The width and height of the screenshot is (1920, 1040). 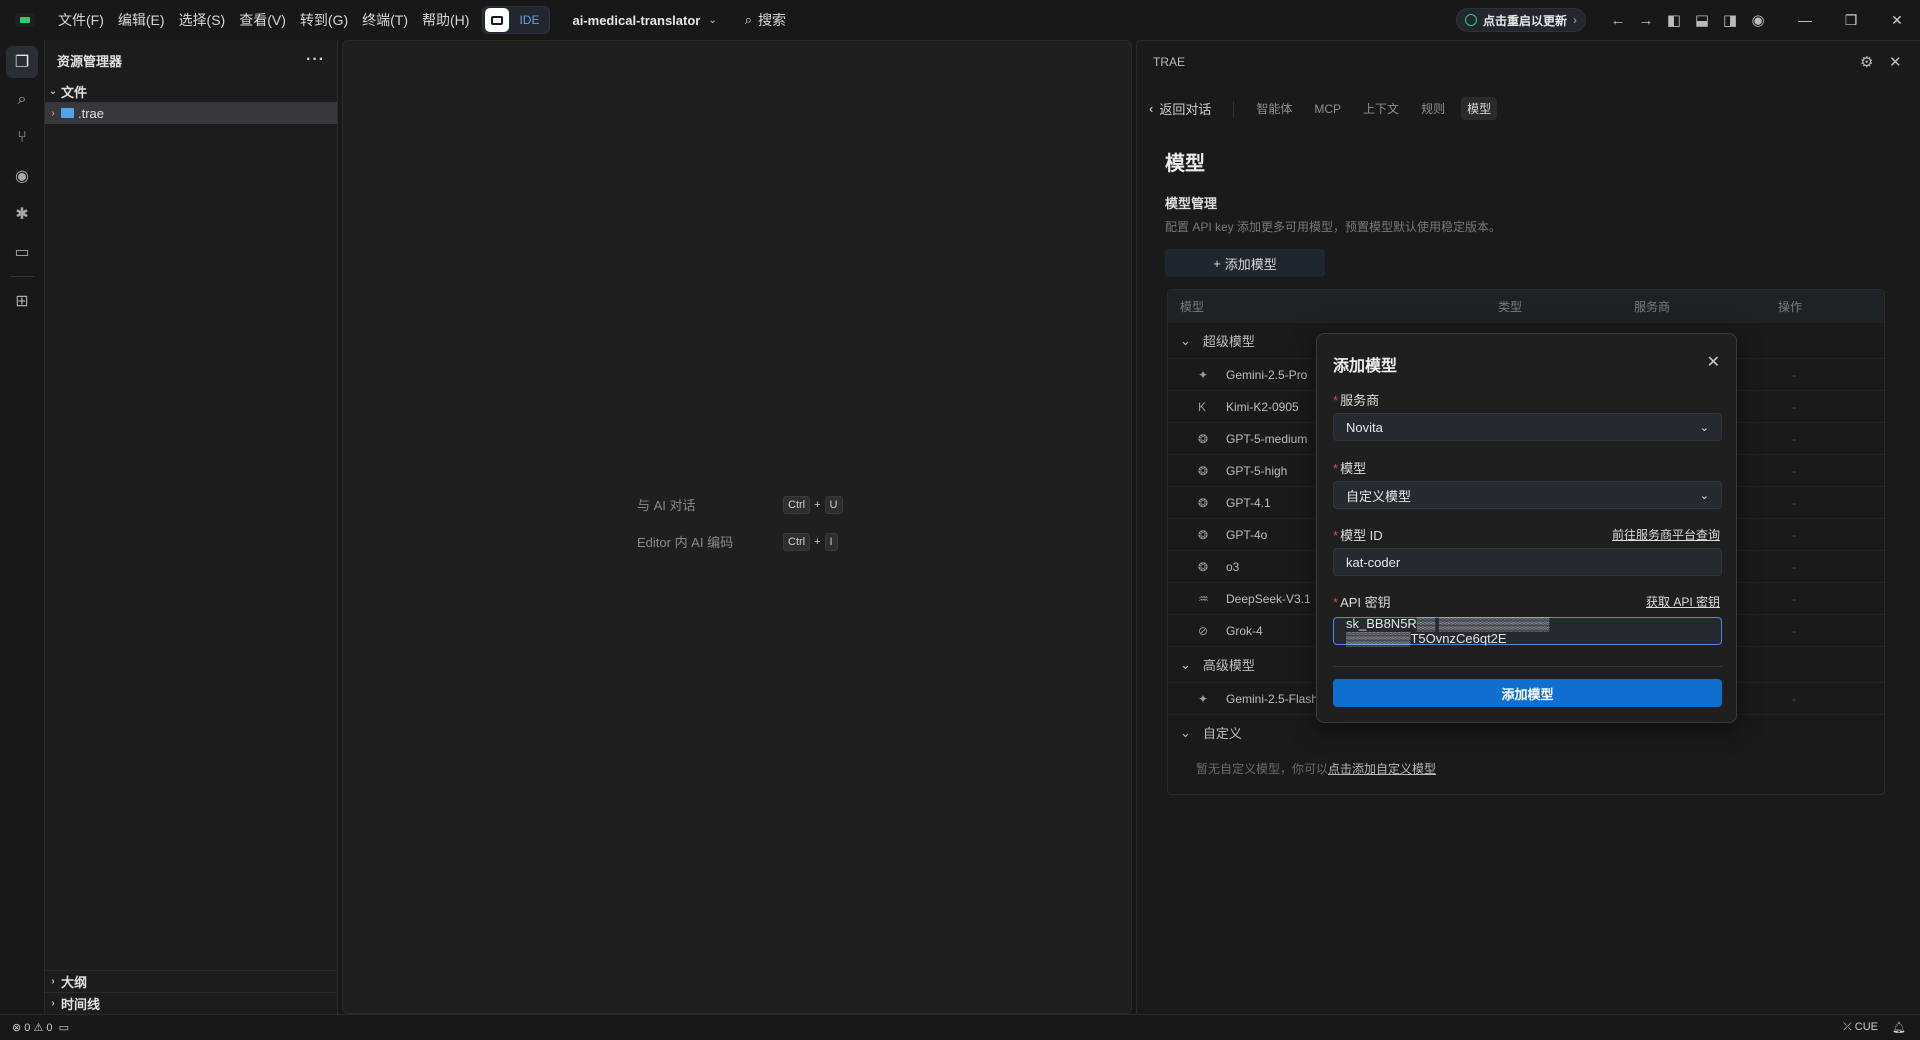 What do you see at coordinates (737, 541) in the screenshot?
I see `hint-code: Editor 内 AI 编码 Ctrl + I` at bounding box center [737, 541].